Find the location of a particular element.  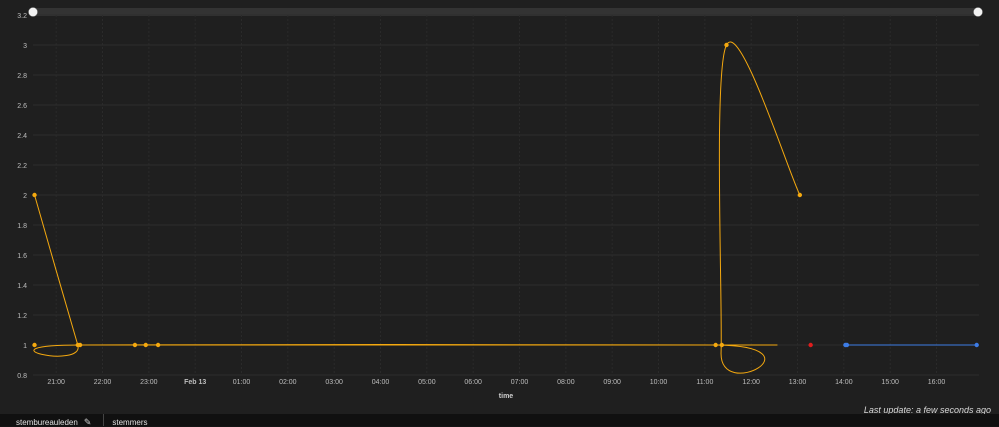

tab-bar: stembureauleden ✎ stemmers is located at coordinates (499, 420).